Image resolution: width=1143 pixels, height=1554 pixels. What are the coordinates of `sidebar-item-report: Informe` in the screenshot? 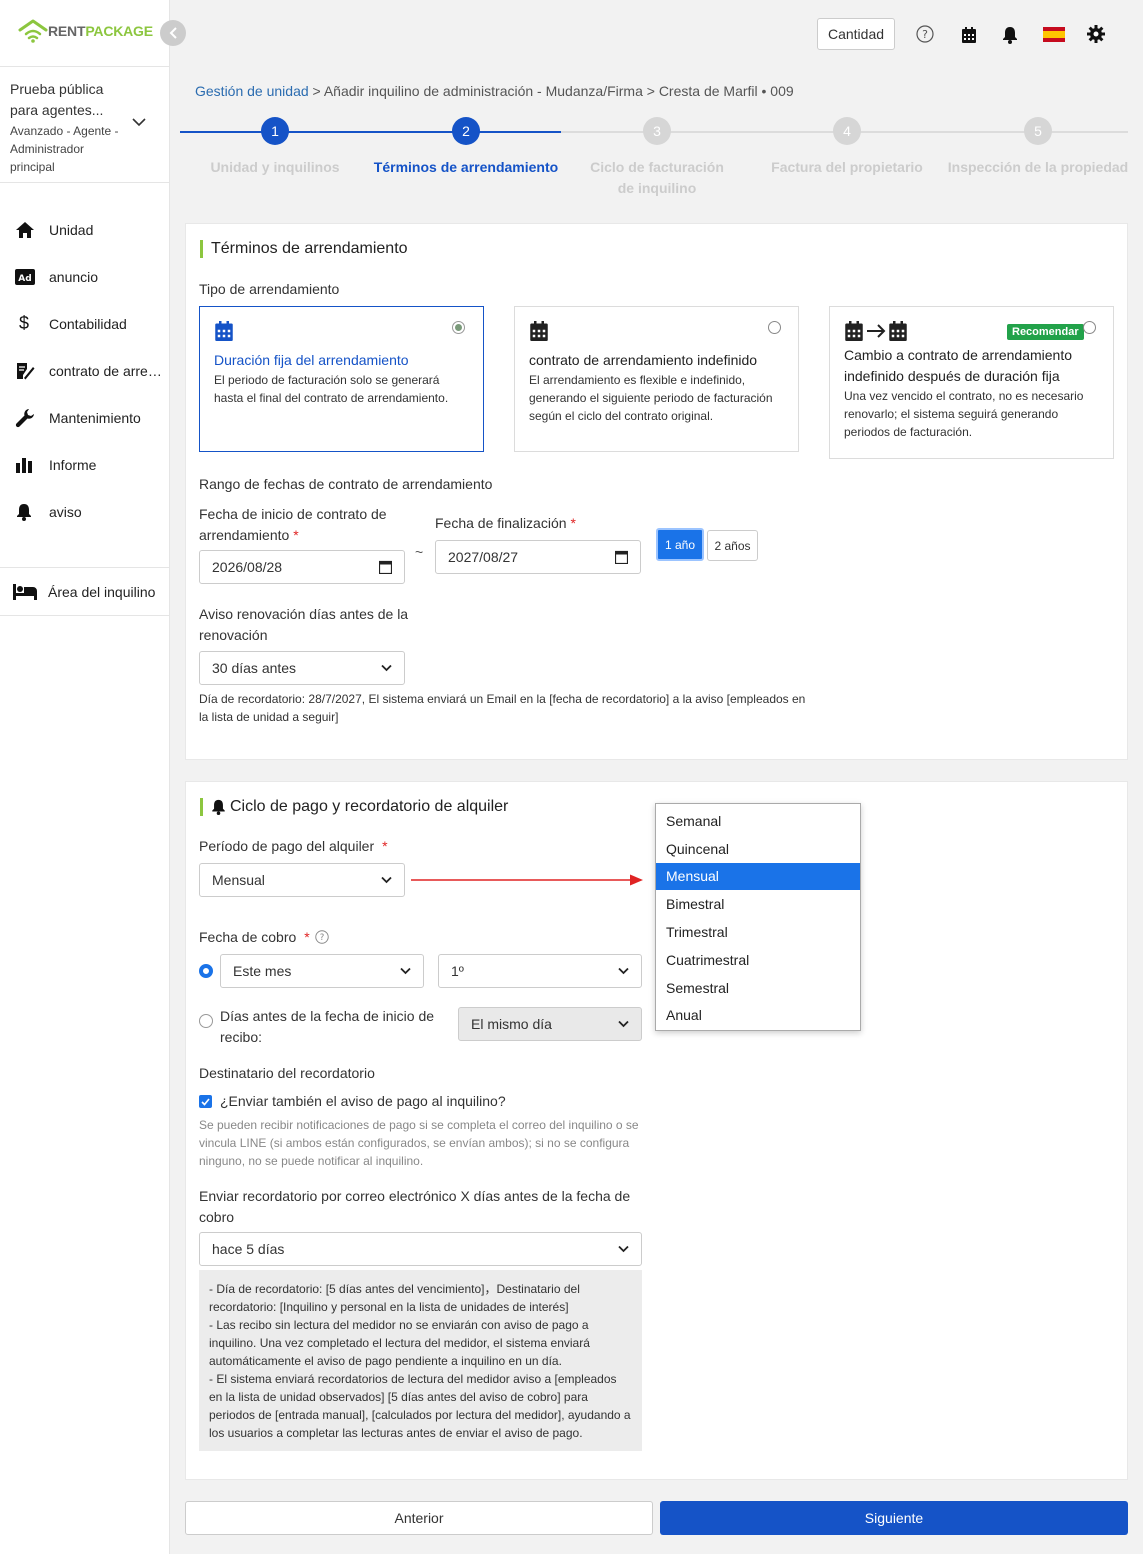 It's located at (85, 464).